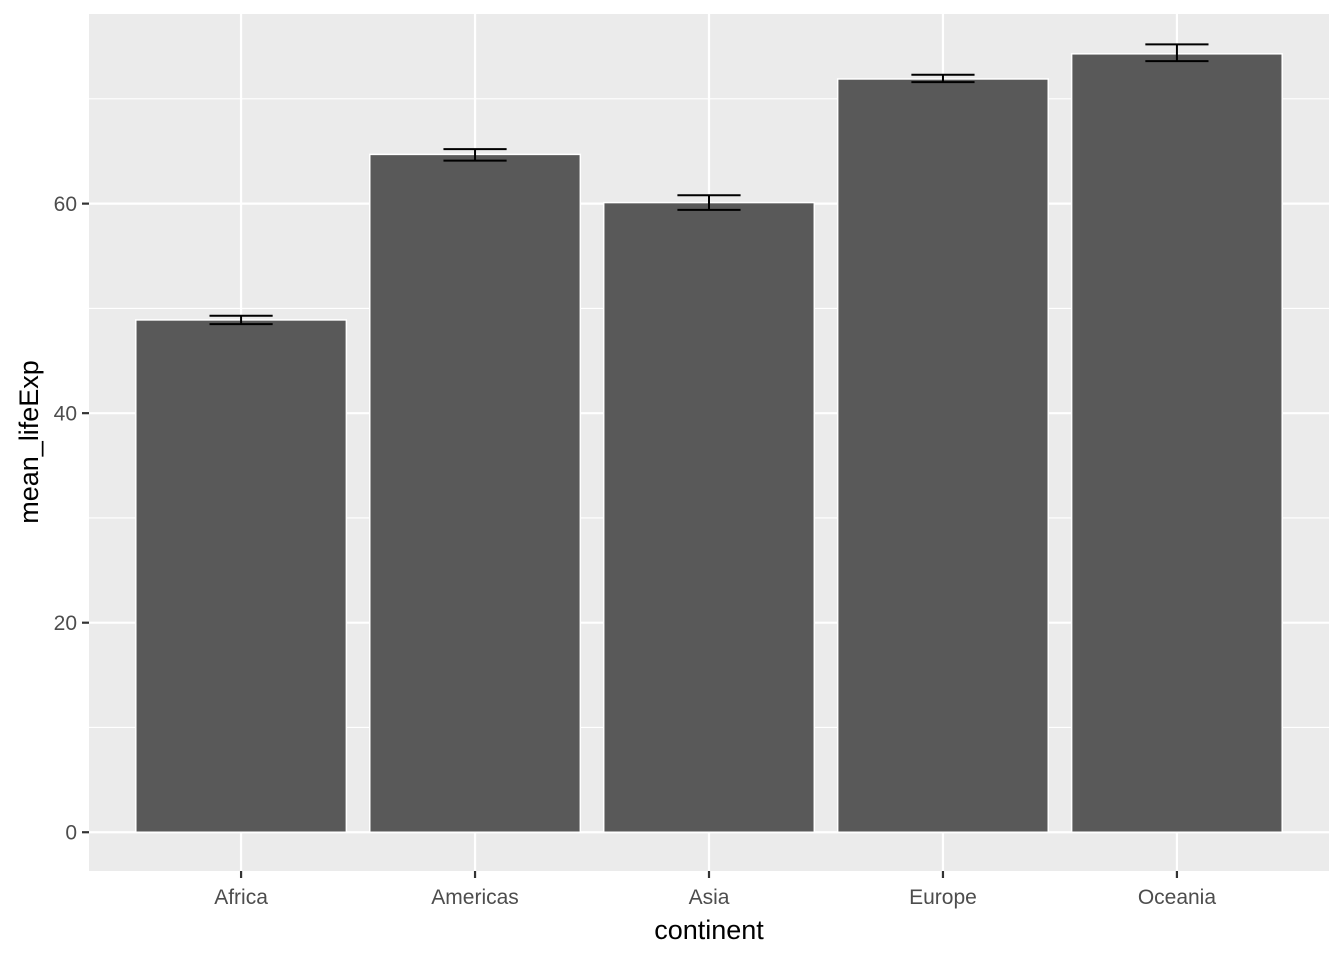  Describe the element at coordinates (29, 442) in the screenshot. I see `y-axis-title: mean_lifeExp` at that location.